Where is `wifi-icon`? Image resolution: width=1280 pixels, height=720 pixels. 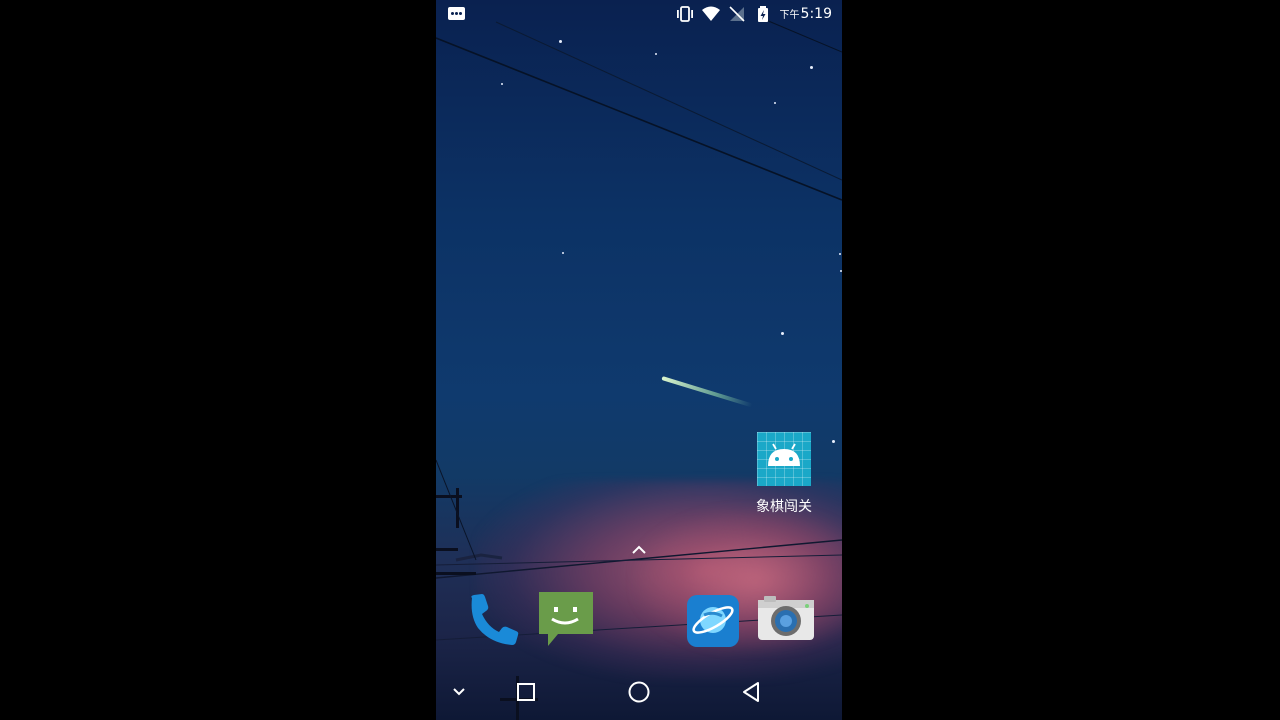
wifi-icon is located at coordinates (711, 13).